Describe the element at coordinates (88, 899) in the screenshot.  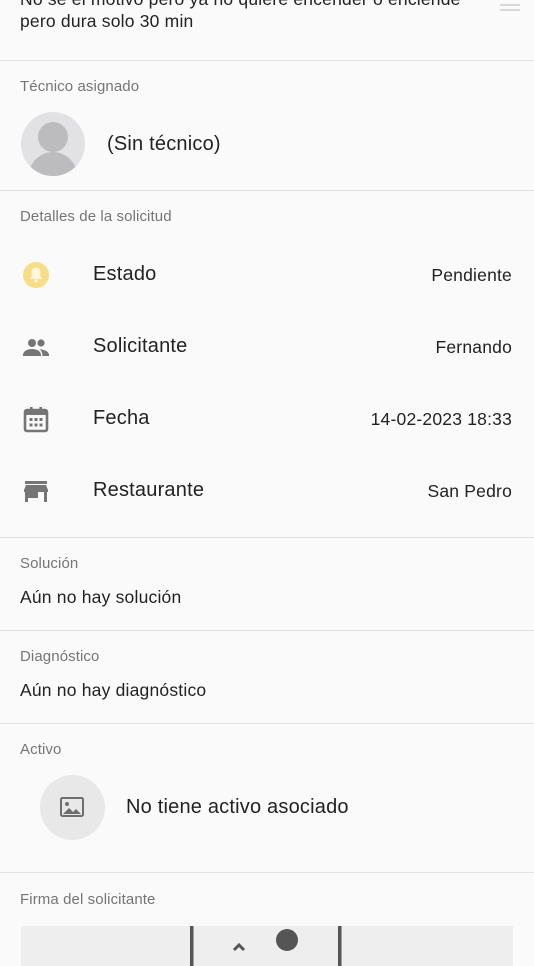
I see `signature-section-label: Firma del solicitante` at that location.